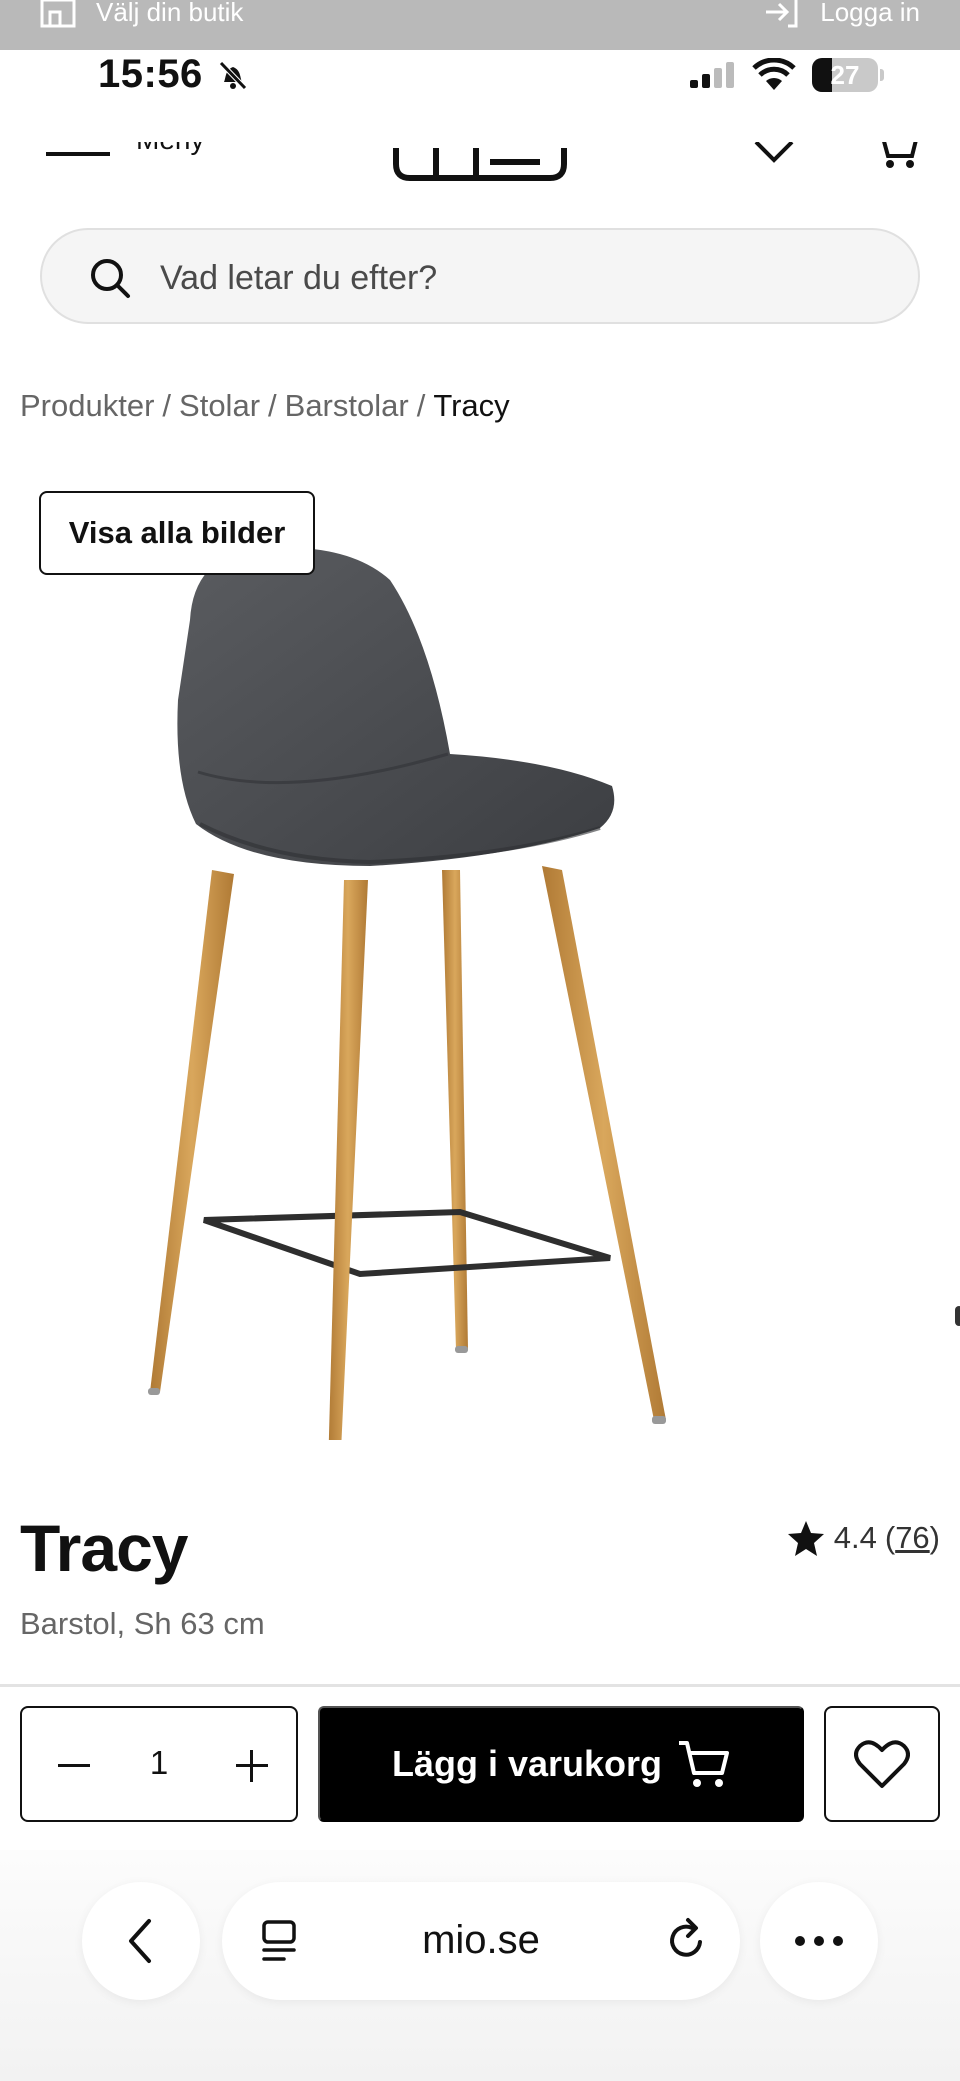 This screenshot has width=960, height=2081. I want to click on silent-bell-icon, so click(233, 75).